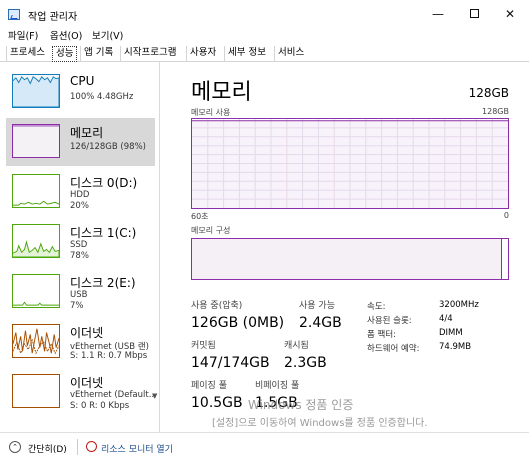 The image size is (529, 471). What do you see at coordinates (202, 53) in the screenshot?
I see `tab-users: 사용자` at bounding box center [202, 53].